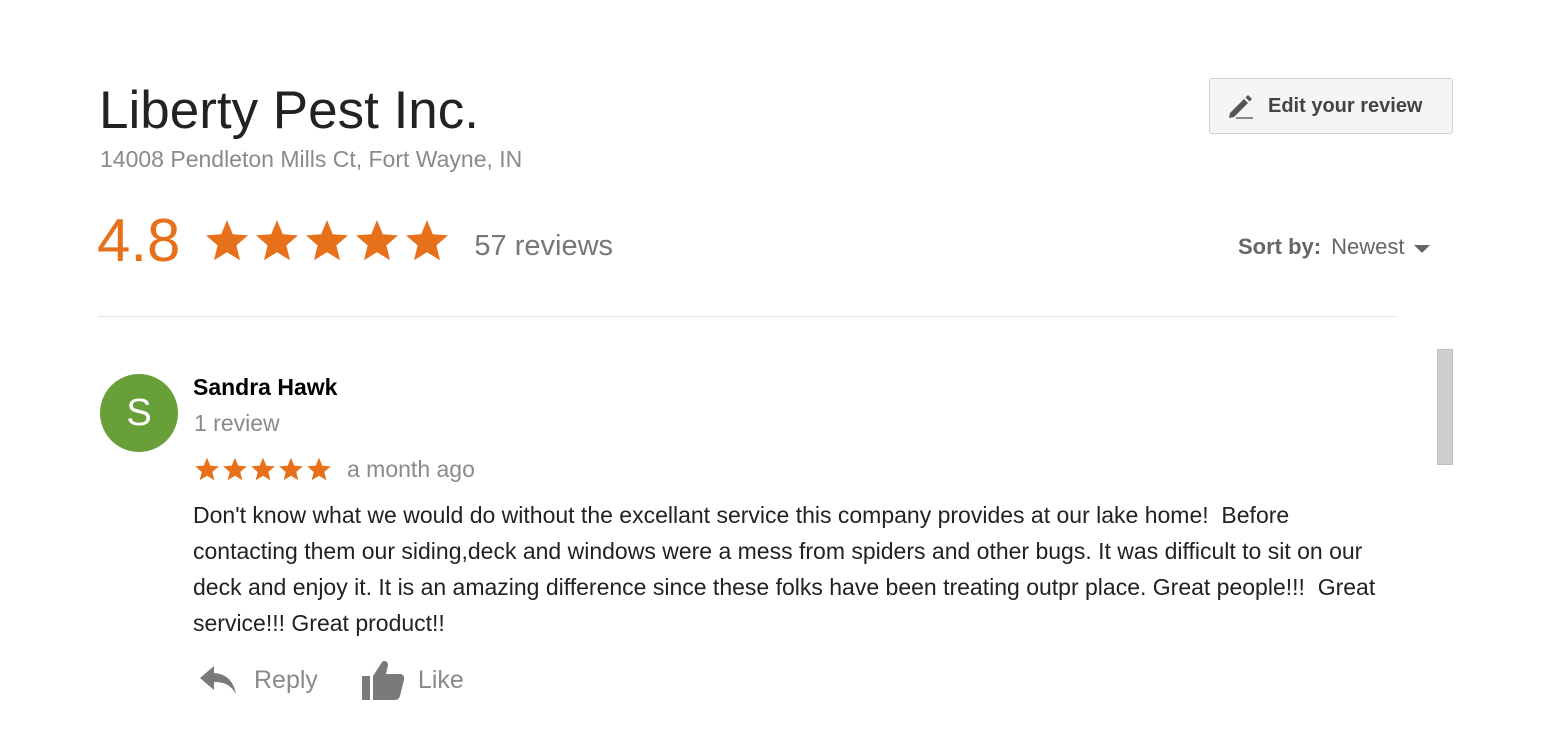 The image size is (1553, 749). What do you see at coordinates (286, 679) in the screenshot?
I see `reply-label: Reply` at bounding box center [286, 679].